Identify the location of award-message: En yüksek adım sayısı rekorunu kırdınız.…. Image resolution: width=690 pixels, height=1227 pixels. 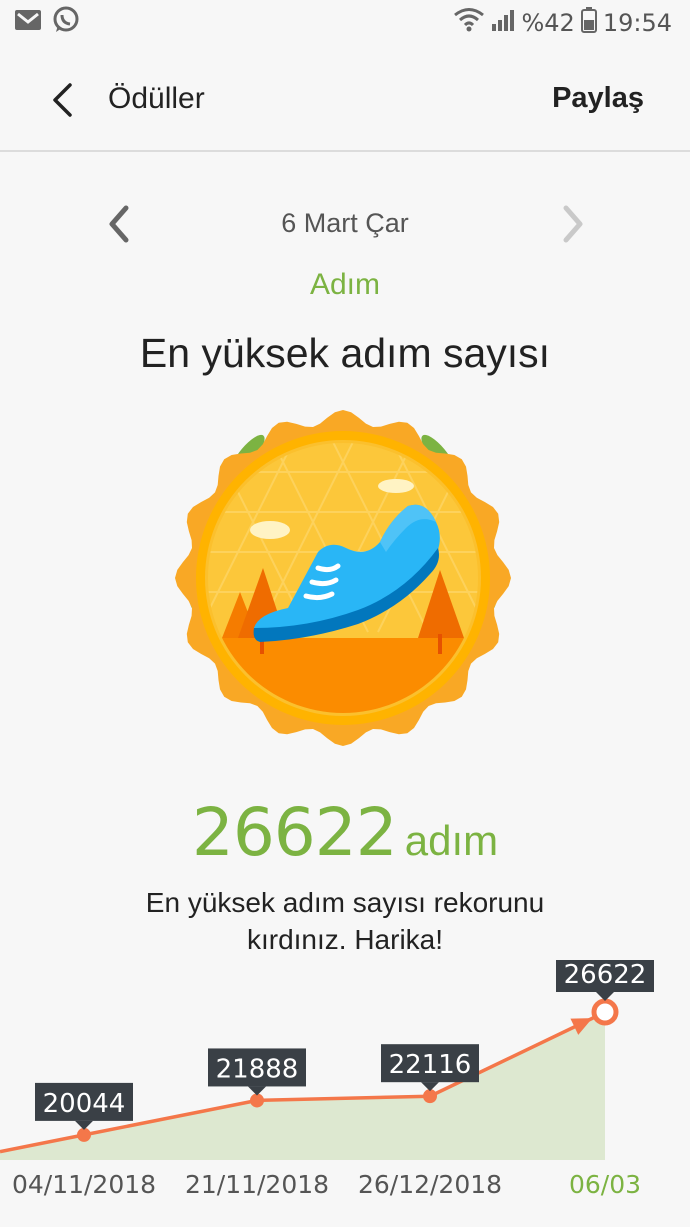
(345, 921).